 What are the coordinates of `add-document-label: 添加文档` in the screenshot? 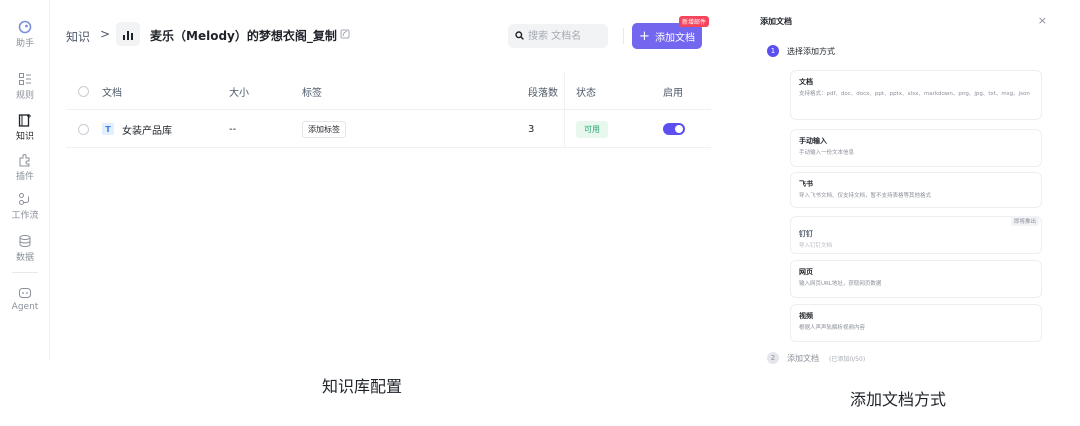 It's located at (674, 38).